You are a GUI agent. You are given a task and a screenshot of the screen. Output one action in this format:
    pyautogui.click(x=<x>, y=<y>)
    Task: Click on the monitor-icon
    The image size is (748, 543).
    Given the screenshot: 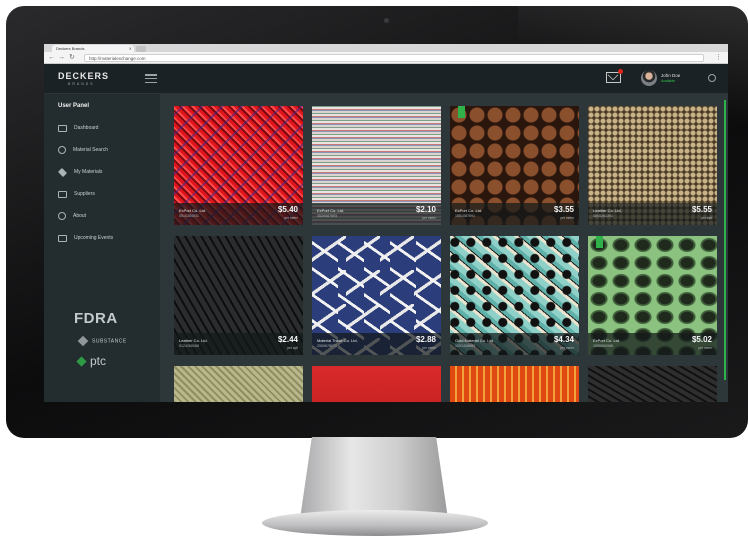 What is the action you would take?
    pyautogui.click(x=62, y=128)
    